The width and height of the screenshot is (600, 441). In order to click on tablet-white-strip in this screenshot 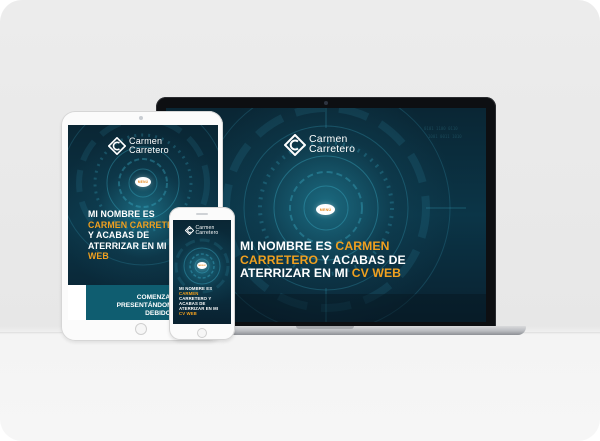, I will do `click(77, 302)`.